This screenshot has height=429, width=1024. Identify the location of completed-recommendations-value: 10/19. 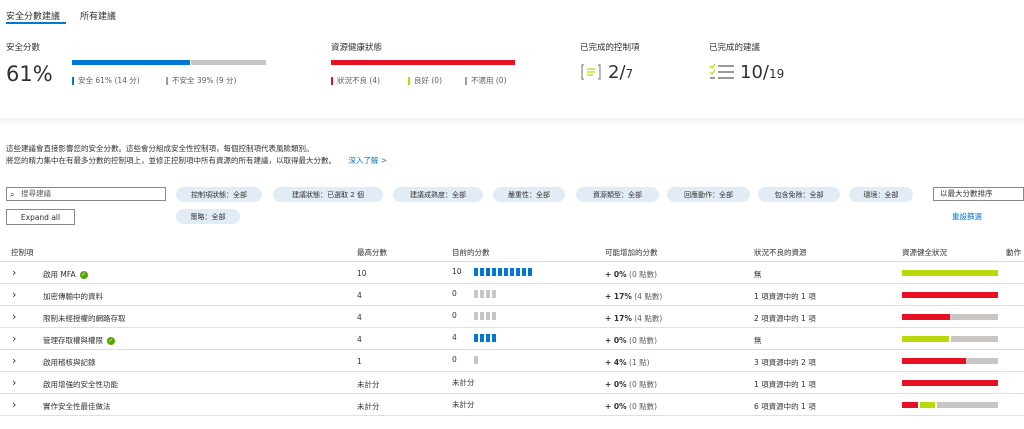
(762, 72).